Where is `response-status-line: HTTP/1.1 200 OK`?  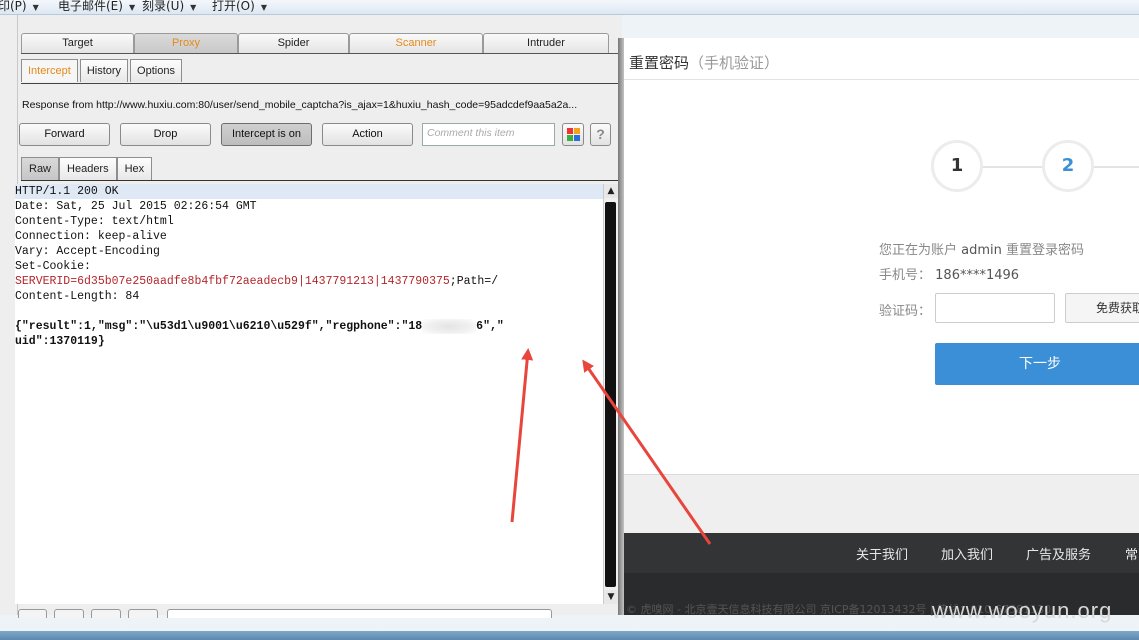
response-status-line: HTTP/1.1 200 OK is located at coordinates (309, 191).